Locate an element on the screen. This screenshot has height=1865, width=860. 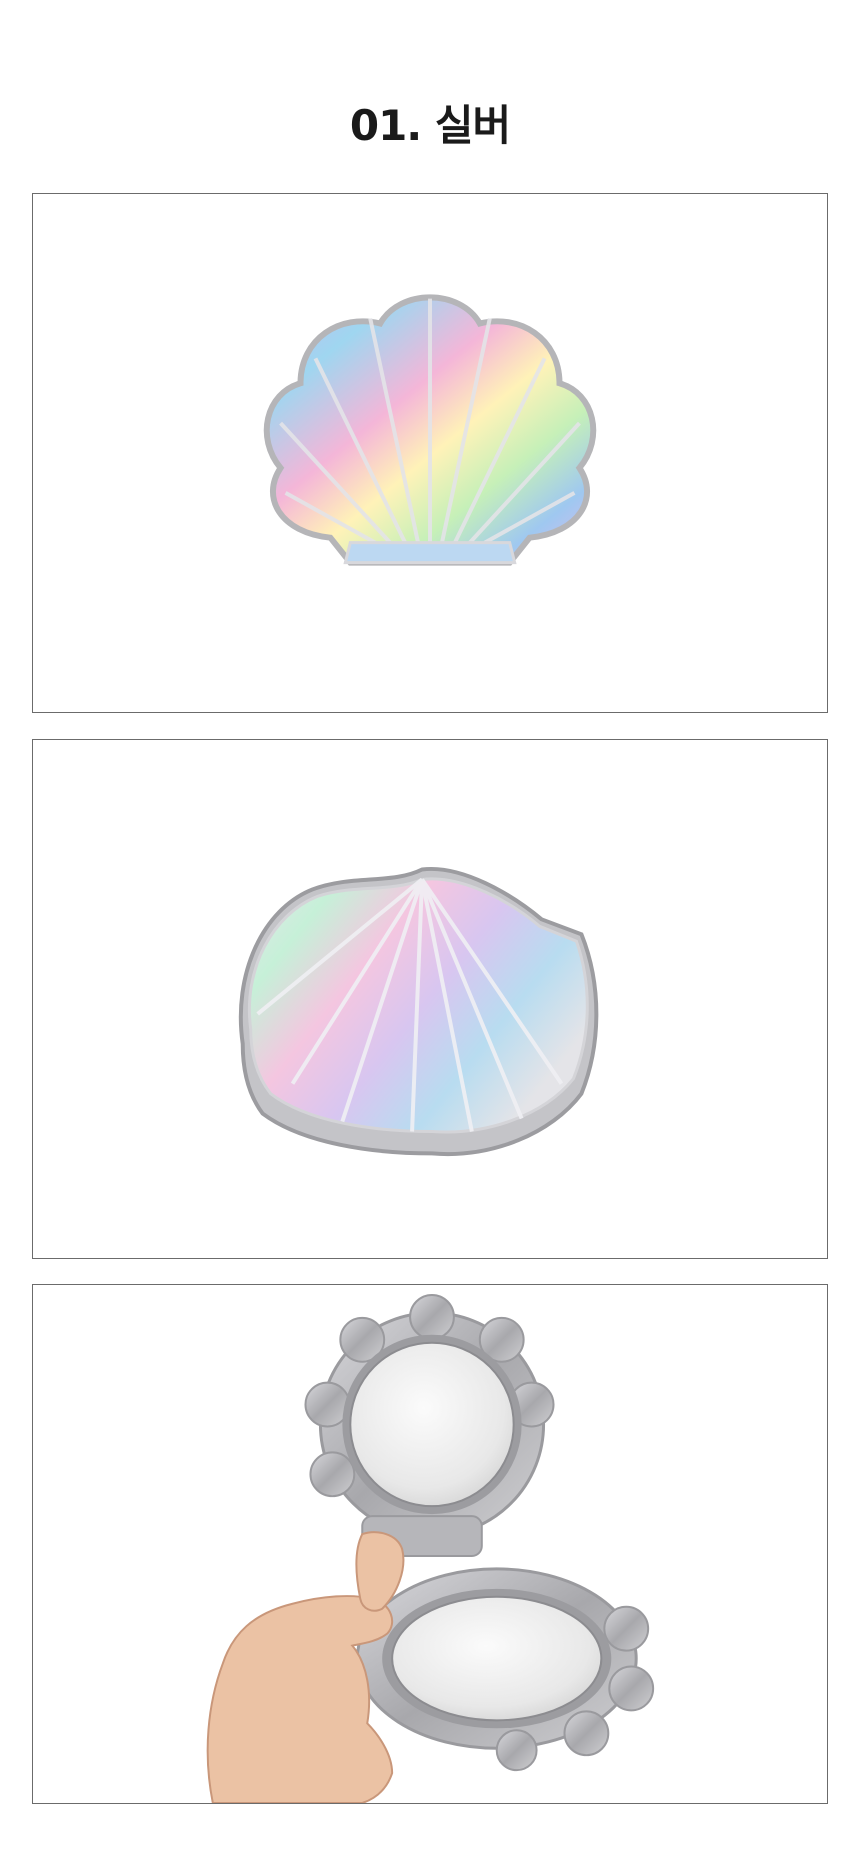
mirror-lid is located at coordinates (429, 1415).